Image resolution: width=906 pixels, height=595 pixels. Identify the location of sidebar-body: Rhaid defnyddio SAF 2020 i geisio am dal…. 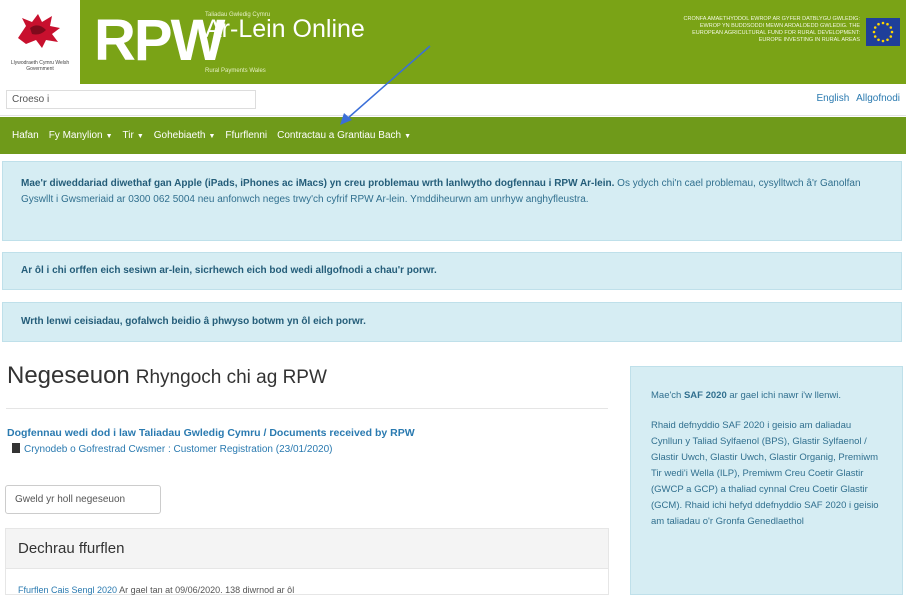
(765, 473).